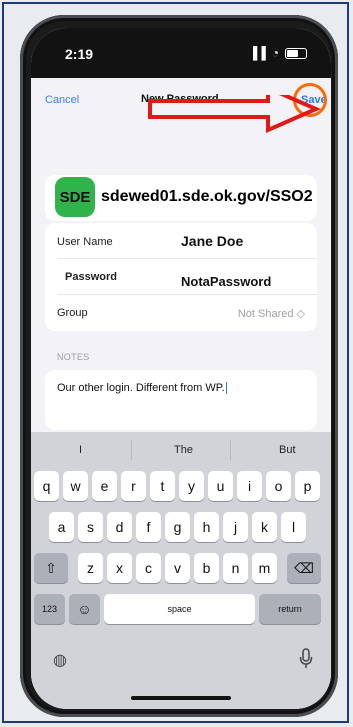 The height and width of the screenshot is (727, 353). I want to click on key-g: g, so click(177, 527).